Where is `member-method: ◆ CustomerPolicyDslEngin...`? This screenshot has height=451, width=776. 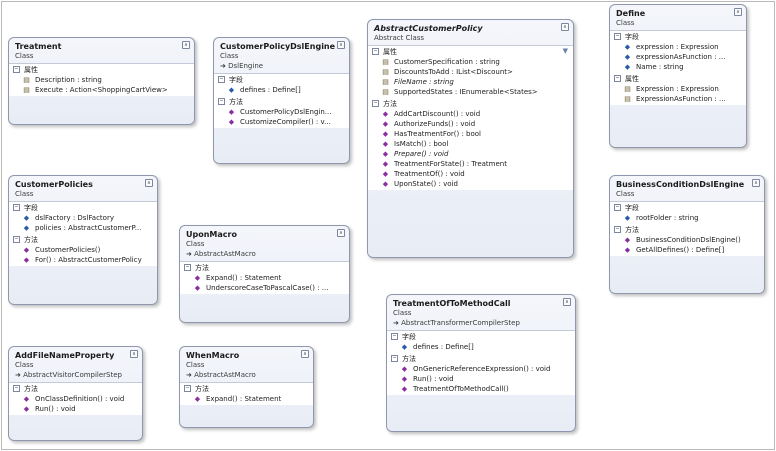
member-method: ◆ CustomerPolicyDslEngin... is located at coordinates (281, 112).